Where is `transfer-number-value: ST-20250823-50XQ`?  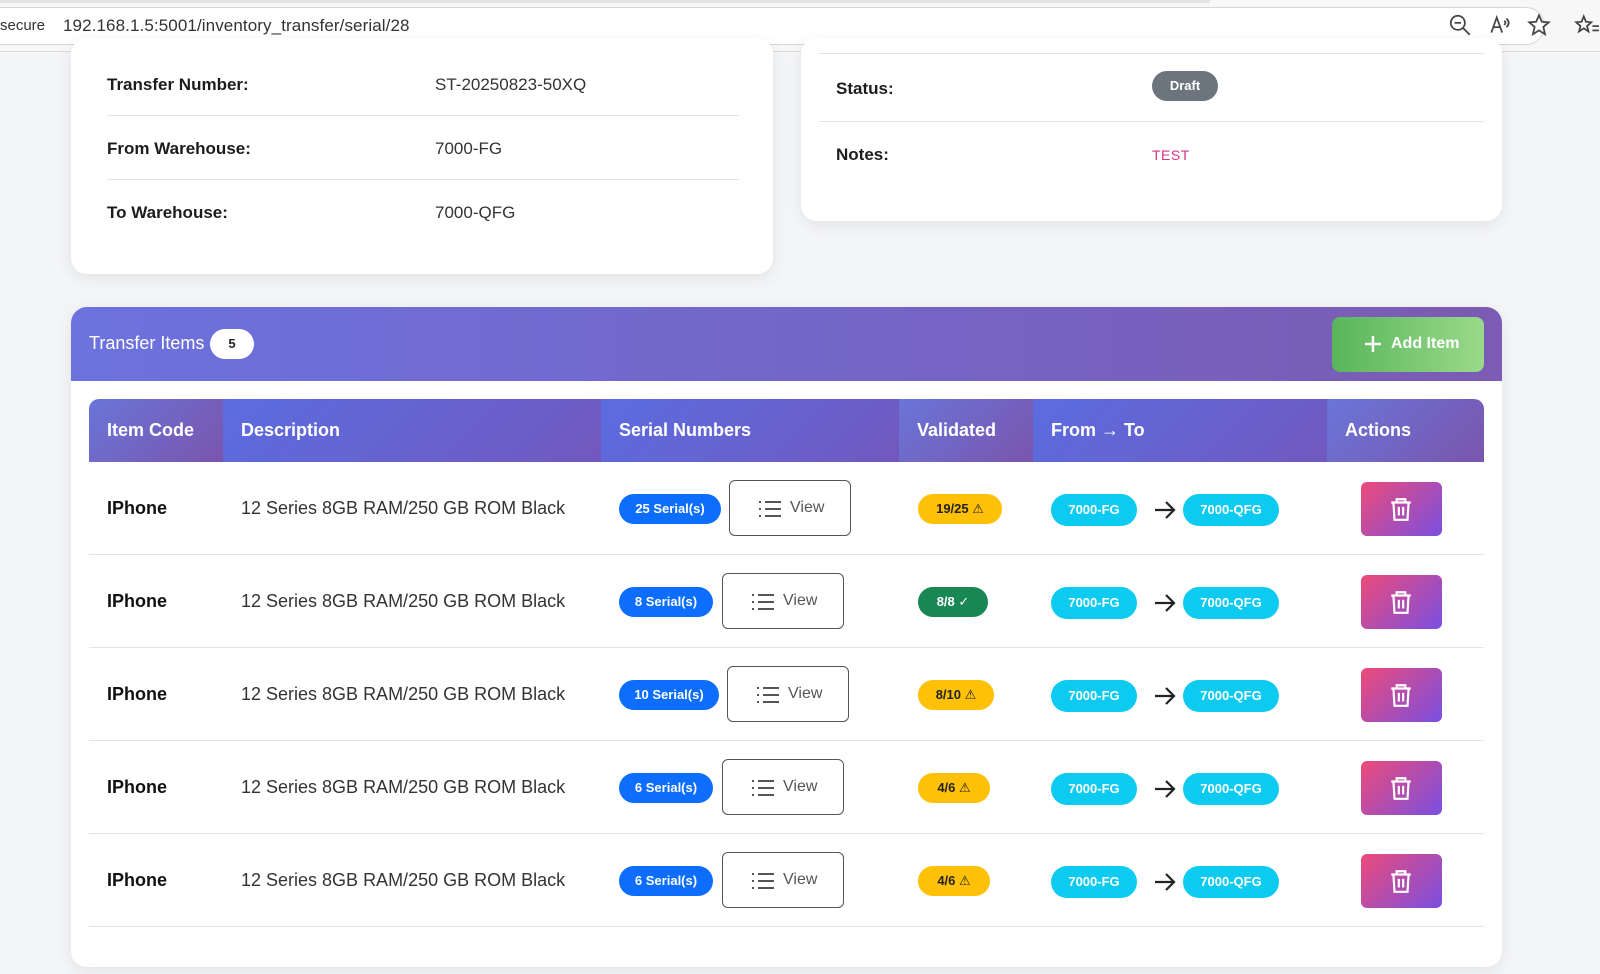
transfer-number-value: ST-20250823-50XQ is located at coordinates (511, 84).